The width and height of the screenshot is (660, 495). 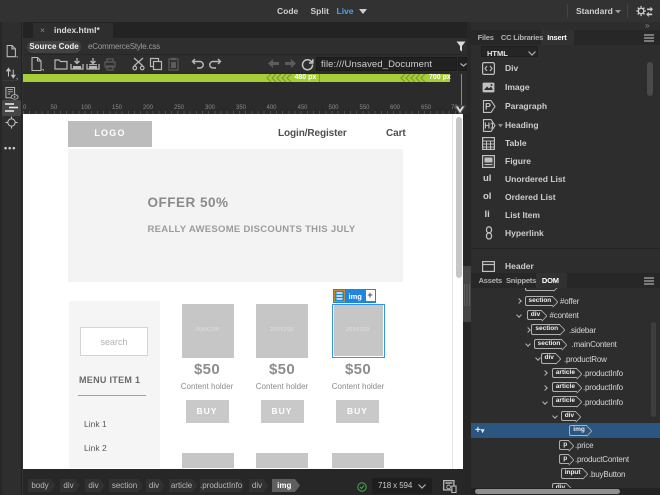 What do you see at coordinates (488, 107) in the screenshot?
I see `svg-text: P` at bounding box center [488, 107].